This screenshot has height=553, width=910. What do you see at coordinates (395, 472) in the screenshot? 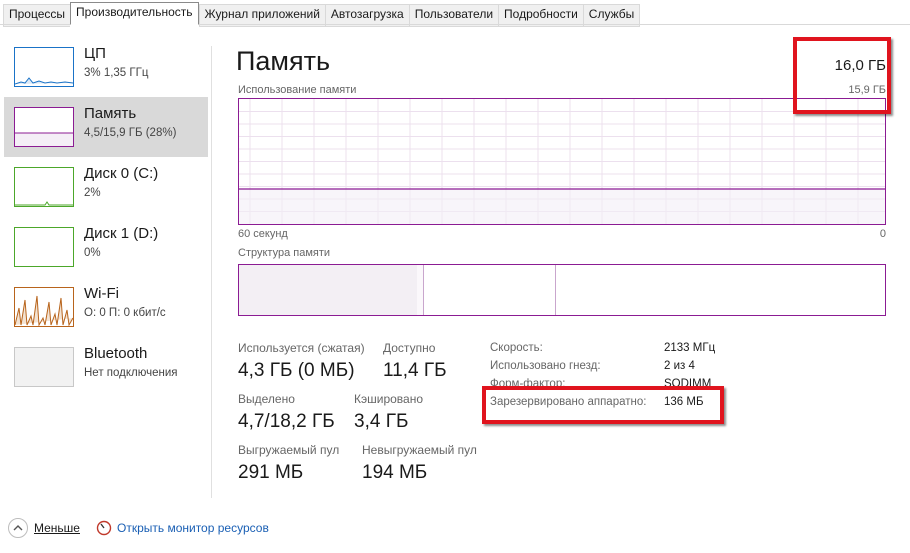
I see `nonpaged-pool-value: 194 МБ` at bounding box center [395, 472].